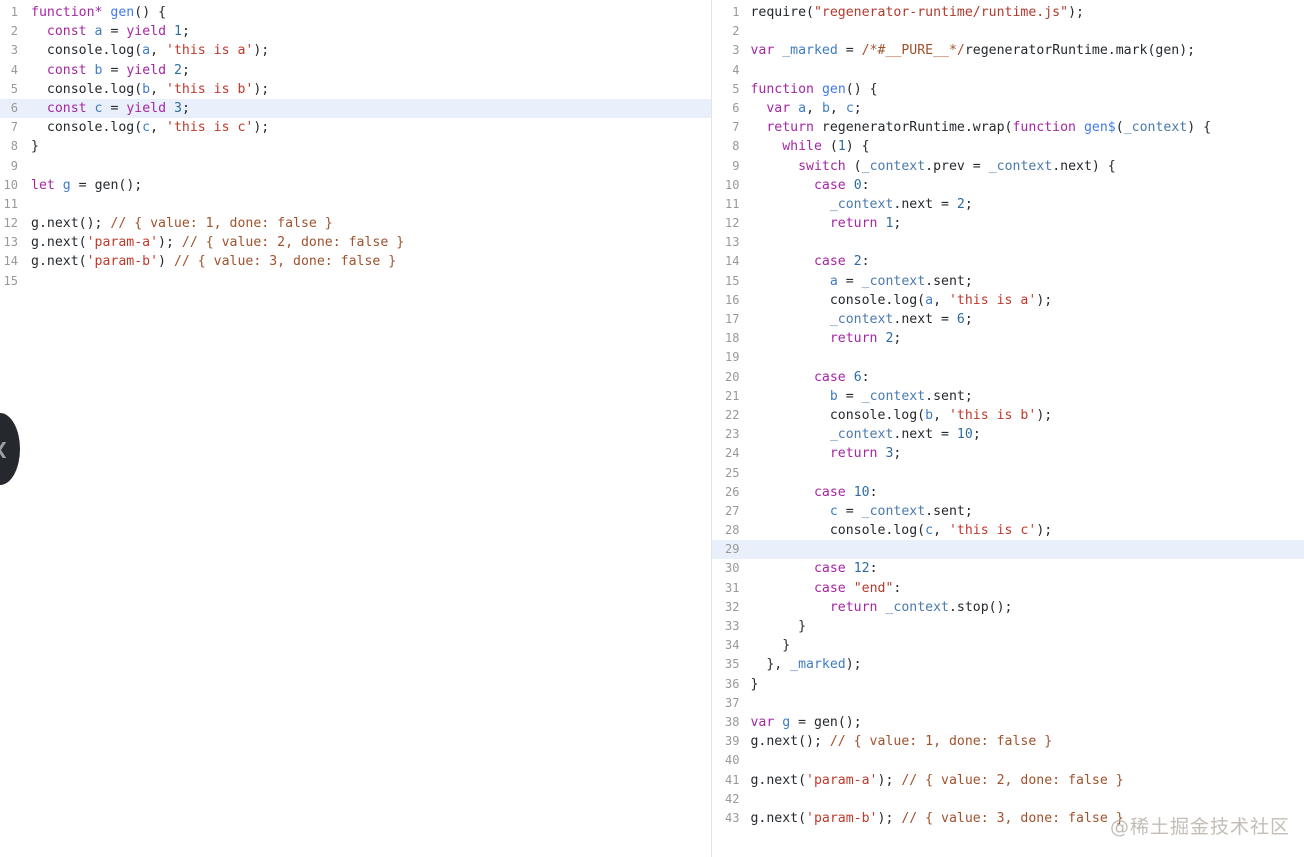 The width and height of the screenshot is (1304, 857). I want to click on code-line: 28 console.log(c, 'this is c');, so click(1008, 530).